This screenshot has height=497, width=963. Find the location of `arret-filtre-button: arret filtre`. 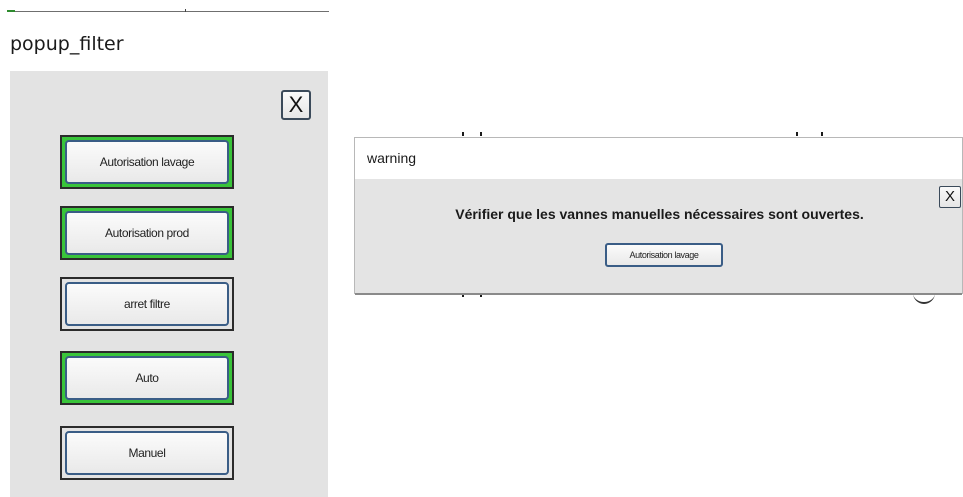

arret-filtre-button: arret filtre is located at coordinates (147, 304).